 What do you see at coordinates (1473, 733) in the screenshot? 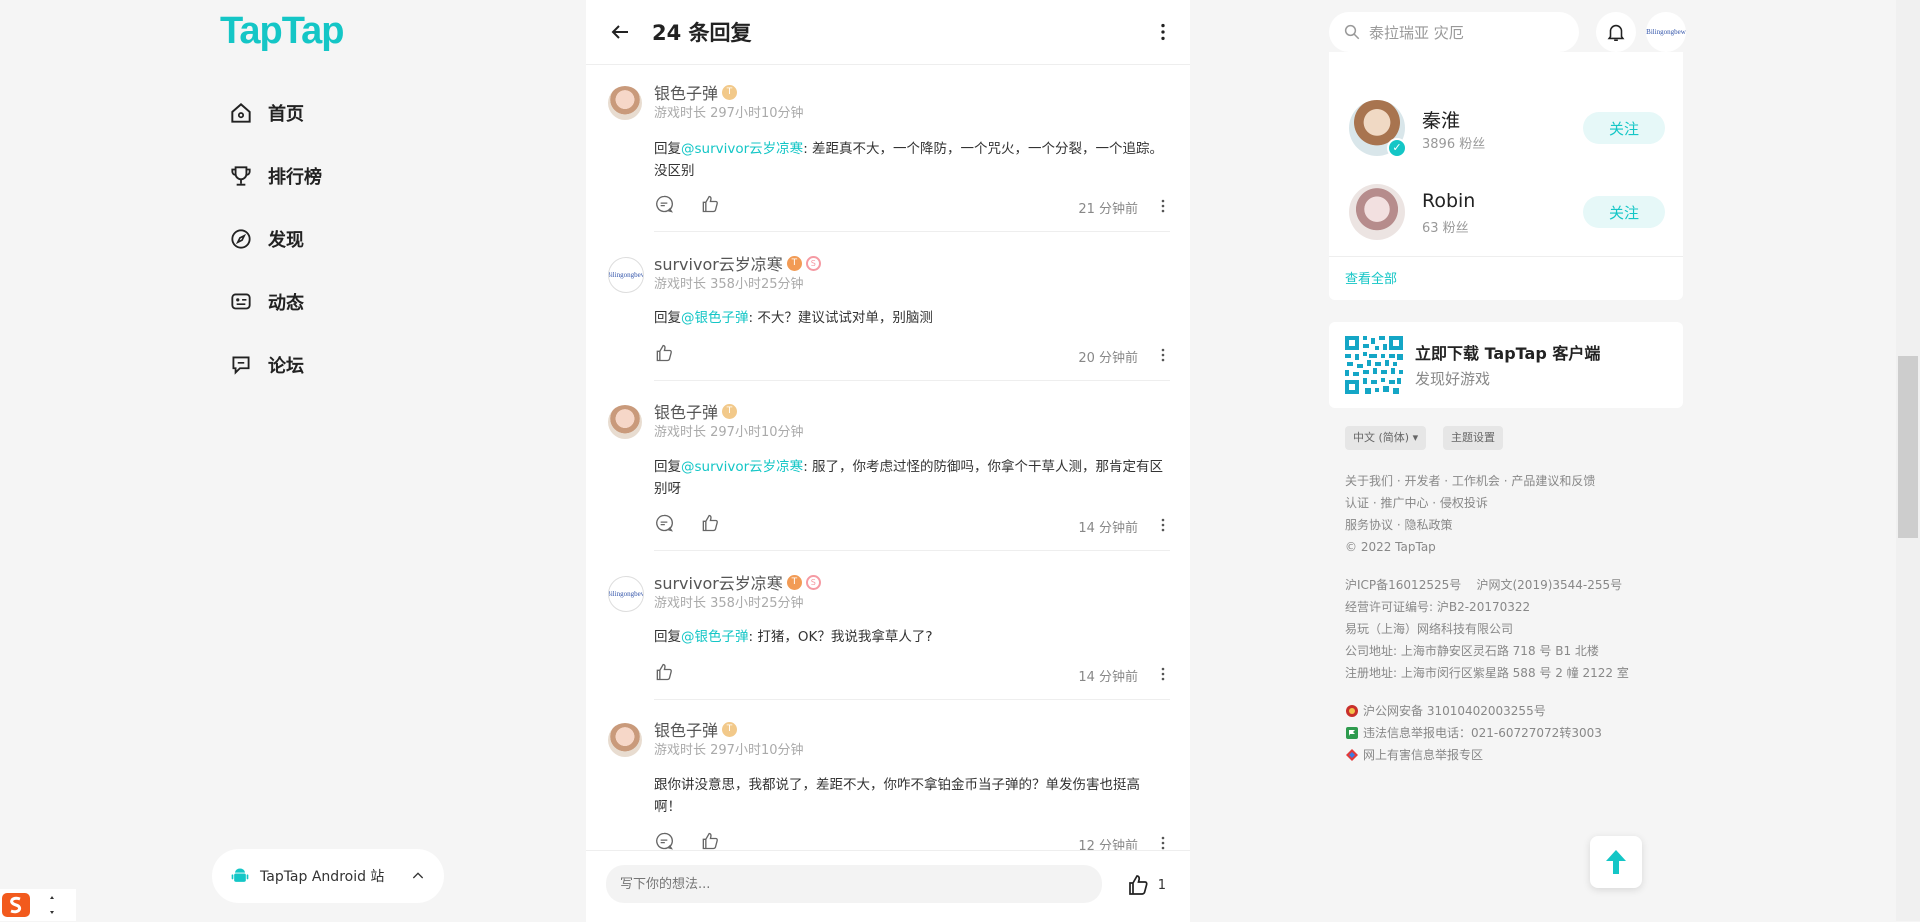
I see `report-phone: 违法信息举报电话：021-60727072转3003` at bounding box center [1473, 733].